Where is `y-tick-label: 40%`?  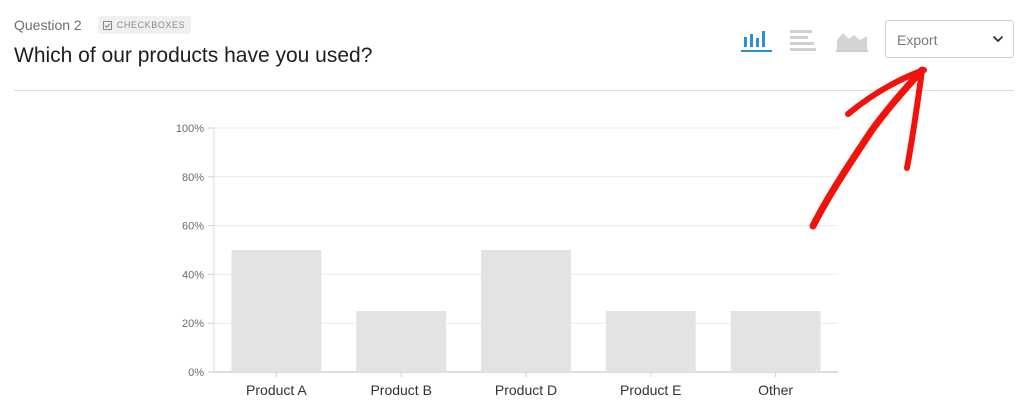 y-tick-label: 40% is located at coordinates (193, 275).